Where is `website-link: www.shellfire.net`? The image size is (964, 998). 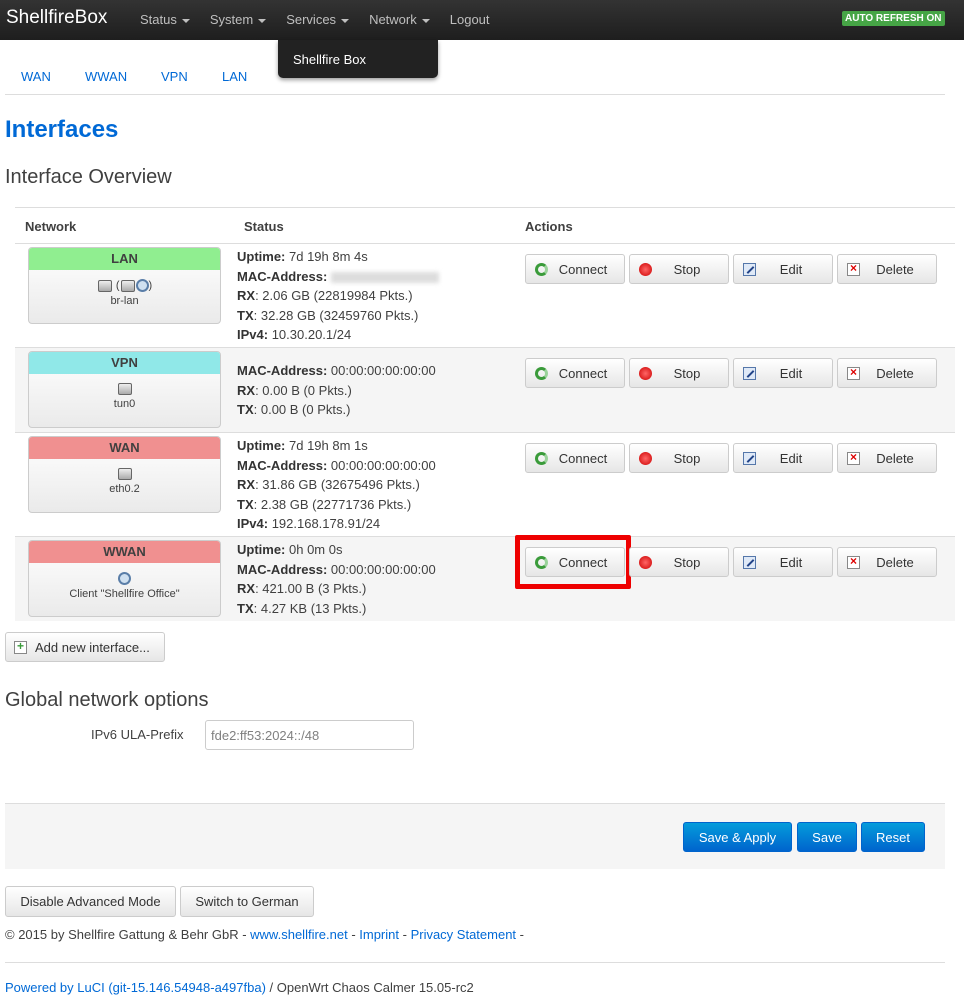
website-link: www.shellfire.net is located at coordinates (299, 934).